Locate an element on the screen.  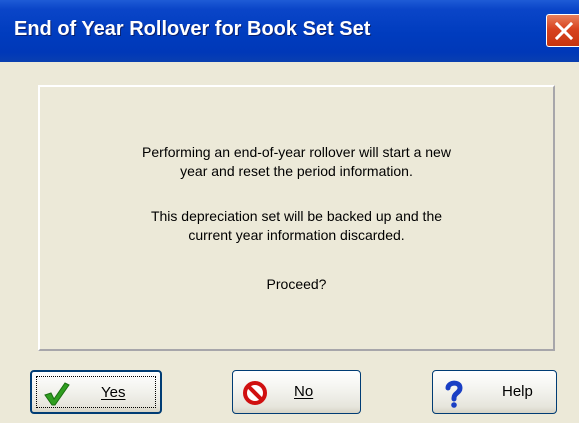
no-label: No is located at coordinates (304, 391).